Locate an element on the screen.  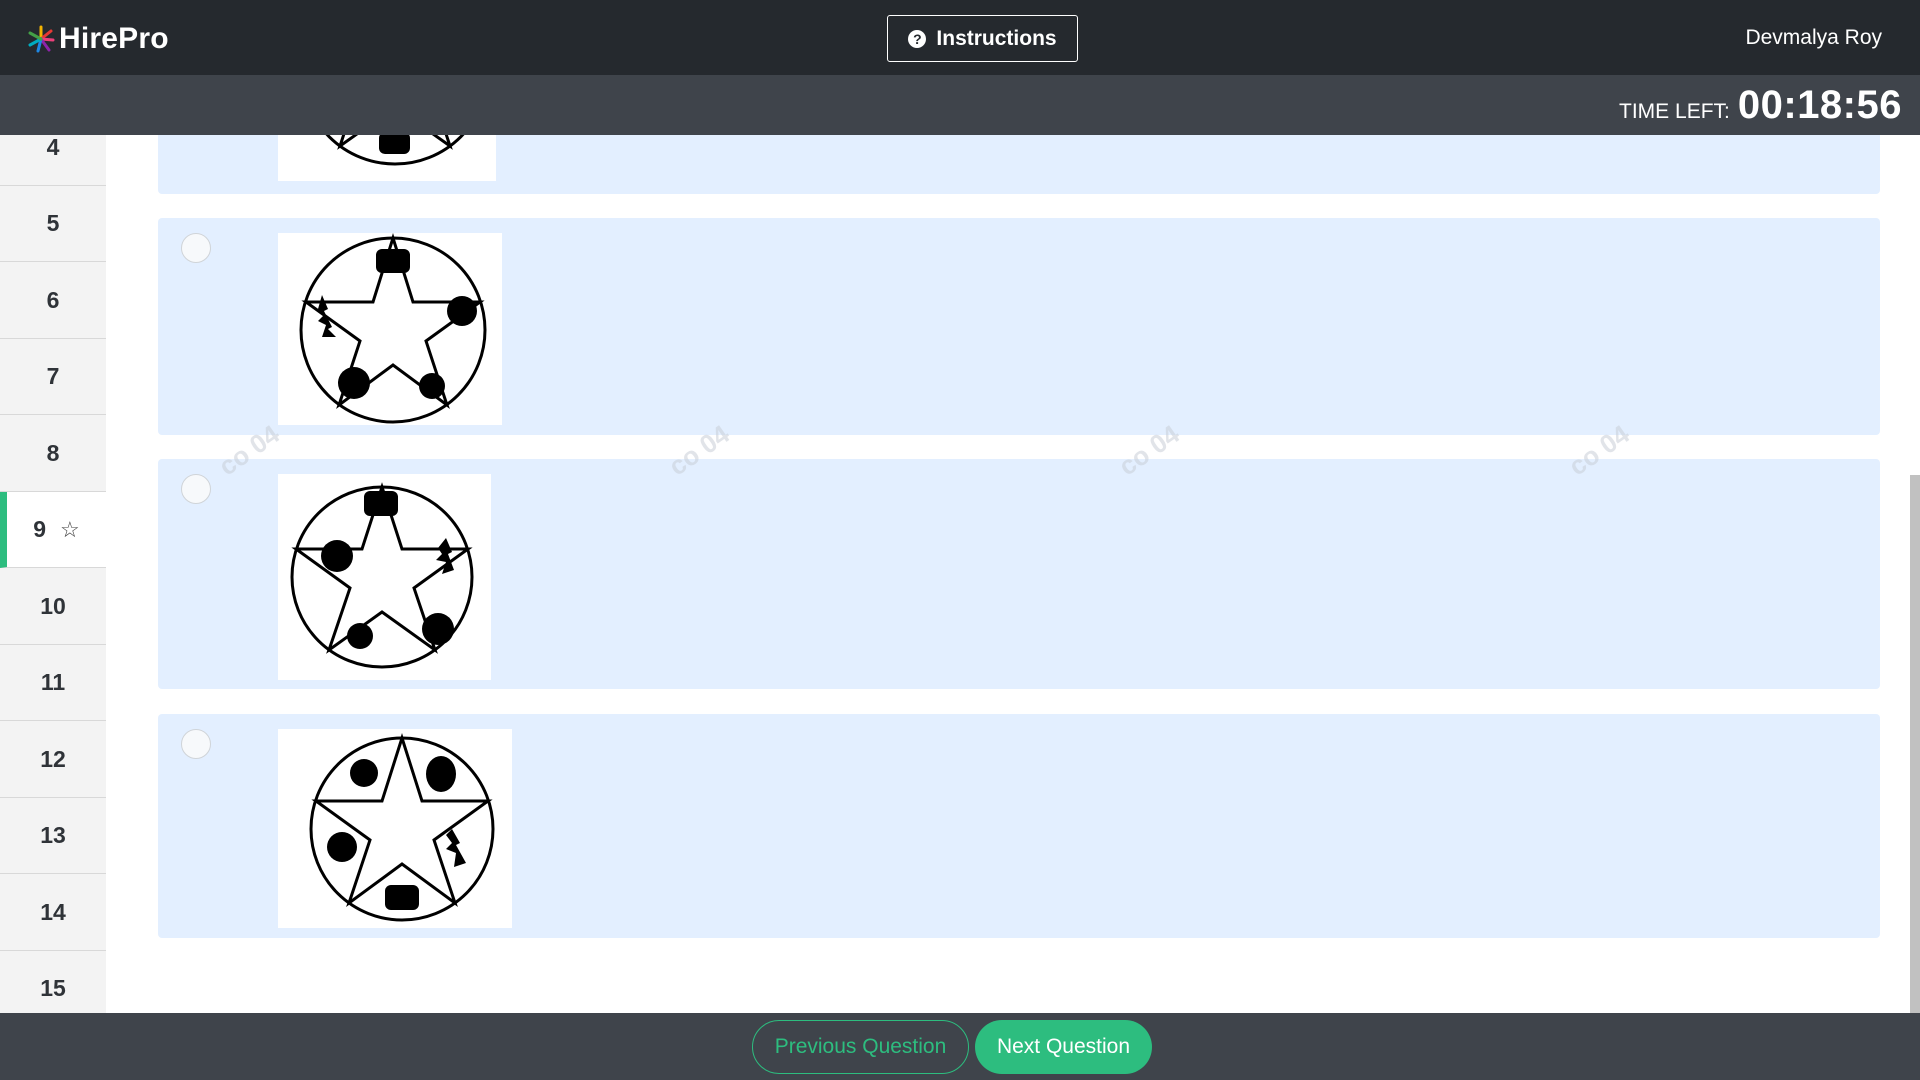
question-number: 8 is located at coordinates (53, 453).